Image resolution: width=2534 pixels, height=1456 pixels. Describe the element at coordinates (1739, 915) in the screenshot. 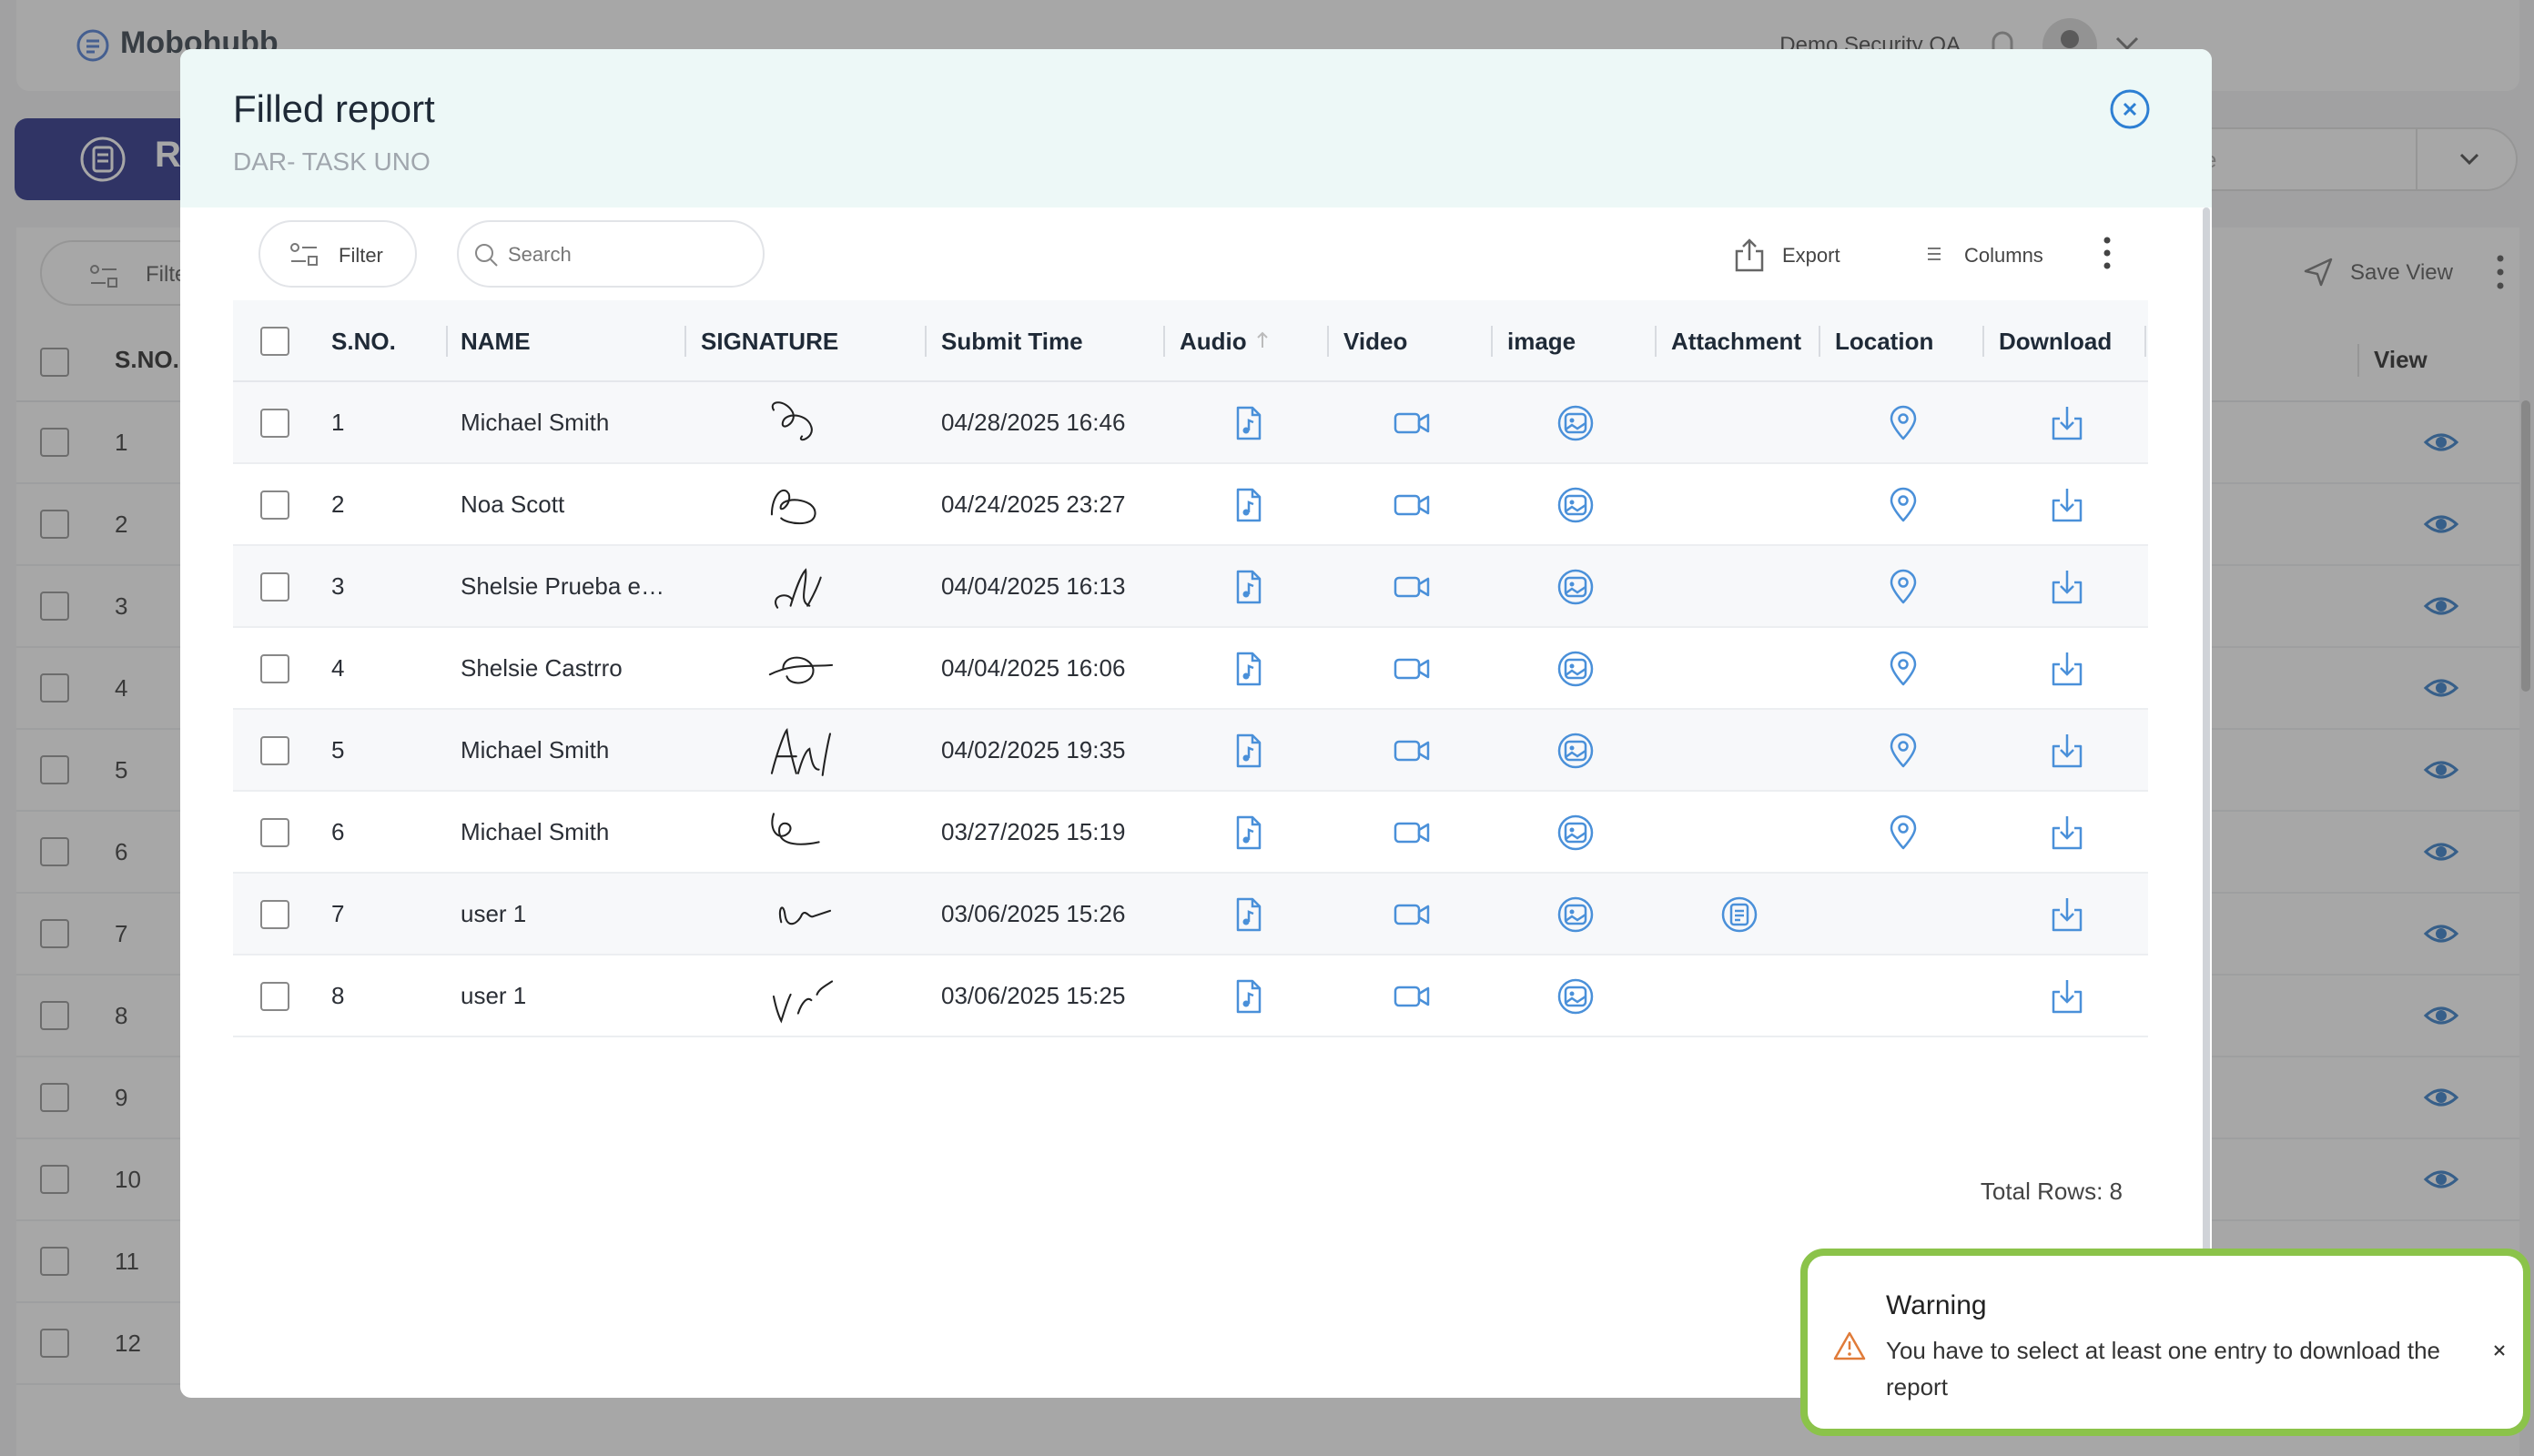

I see `attachment-document-icon` at that location.